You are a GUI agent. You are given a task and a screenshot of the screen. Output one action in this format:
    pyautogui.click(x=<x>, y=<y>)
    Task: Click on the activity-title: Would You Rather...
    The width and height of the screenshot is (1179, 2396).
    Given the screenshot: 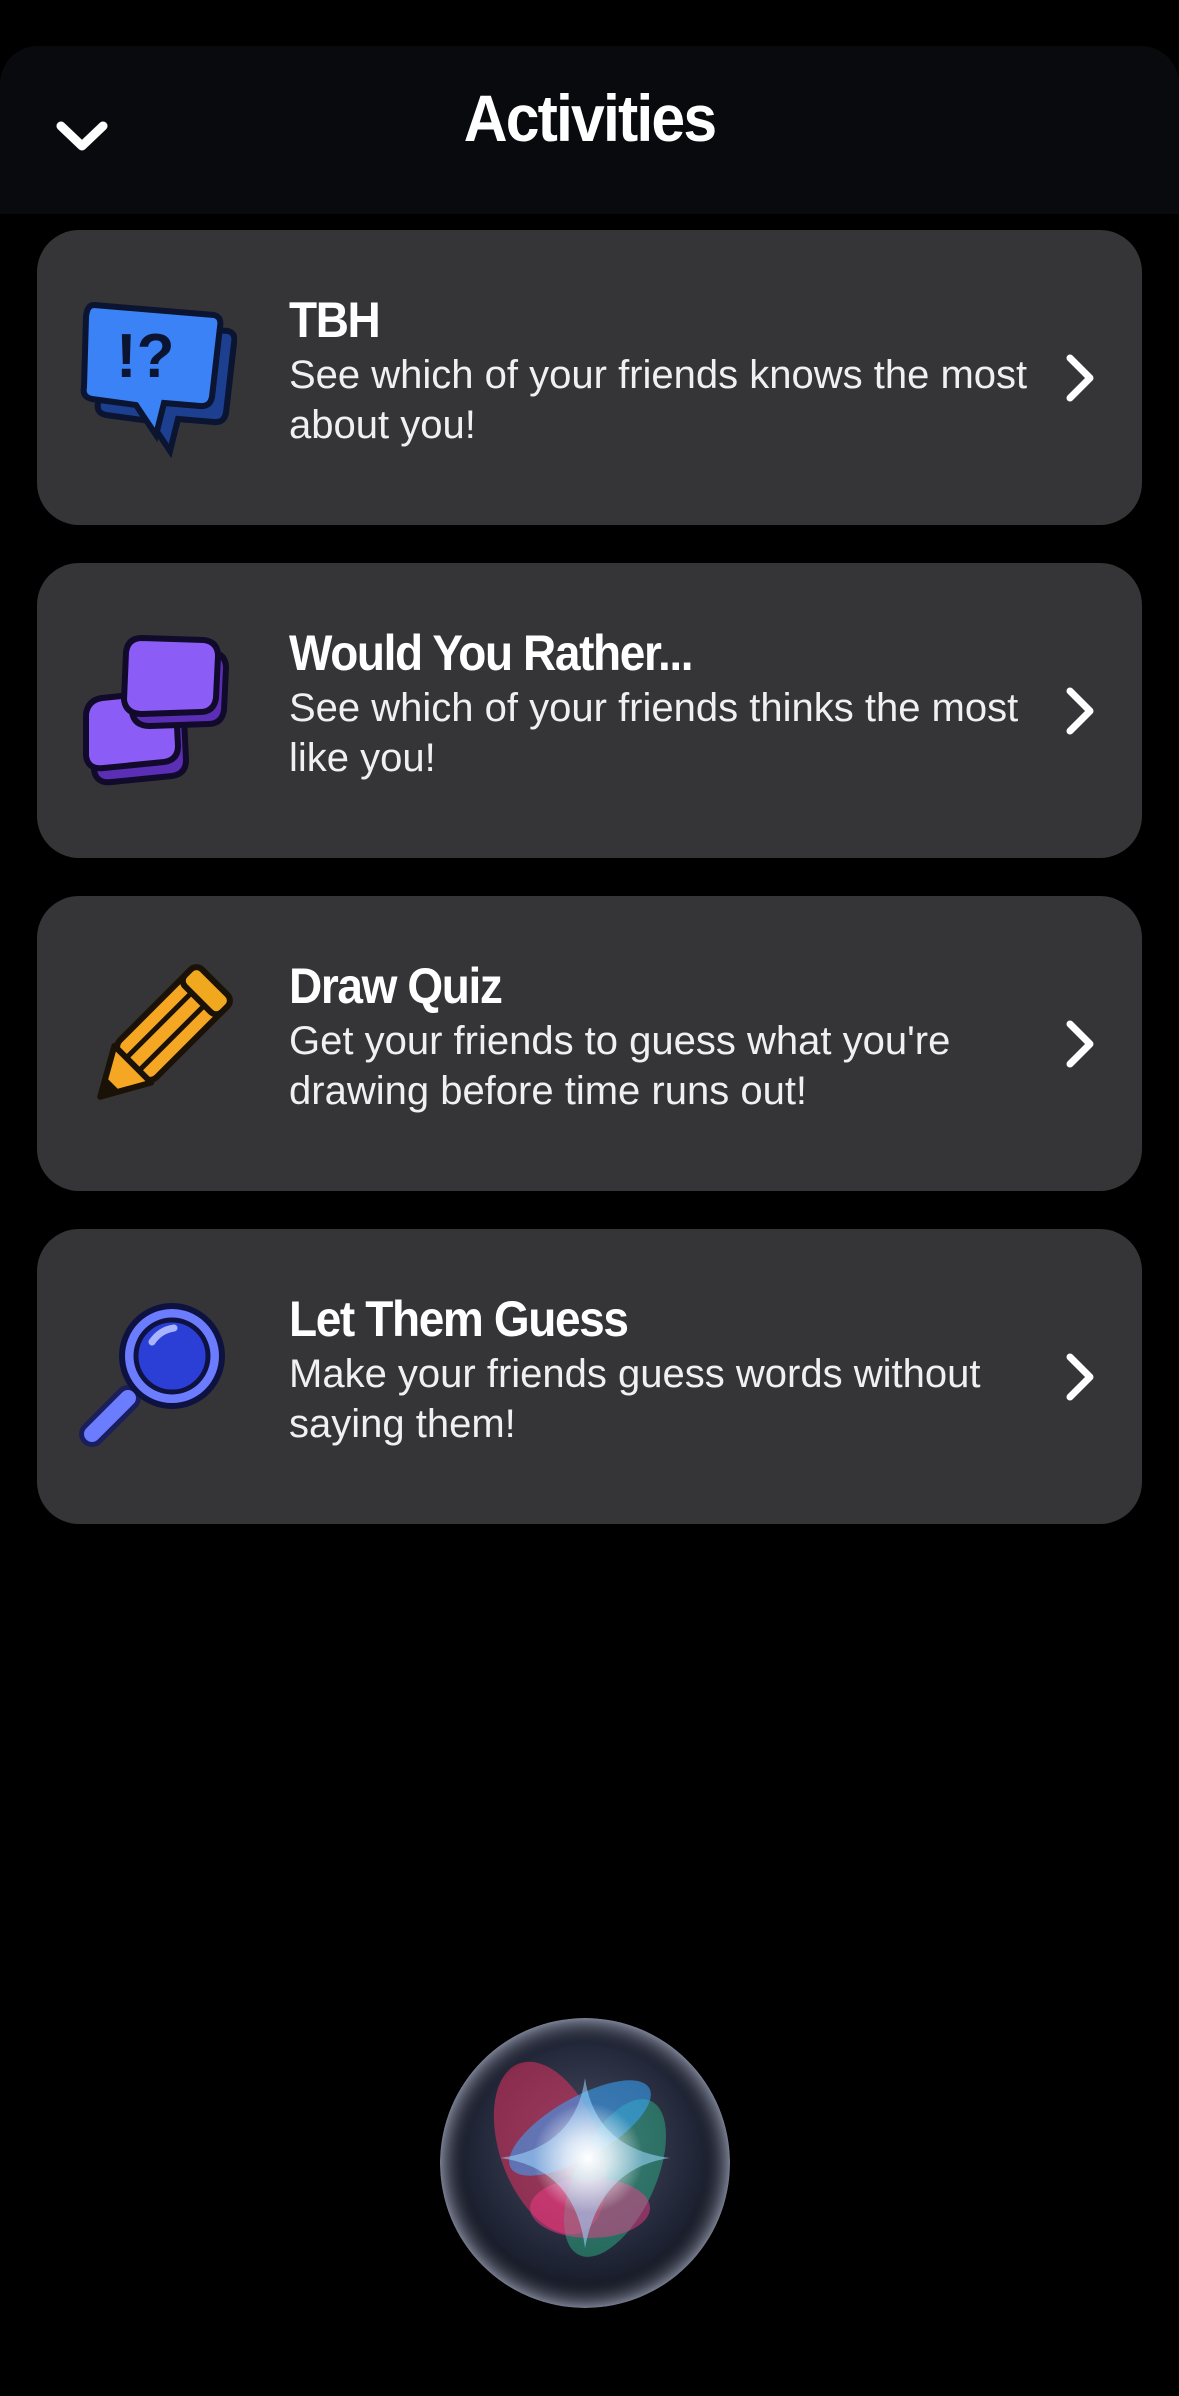 What is the action you would take?
    pyautogui.click(x=491, y=653)
    